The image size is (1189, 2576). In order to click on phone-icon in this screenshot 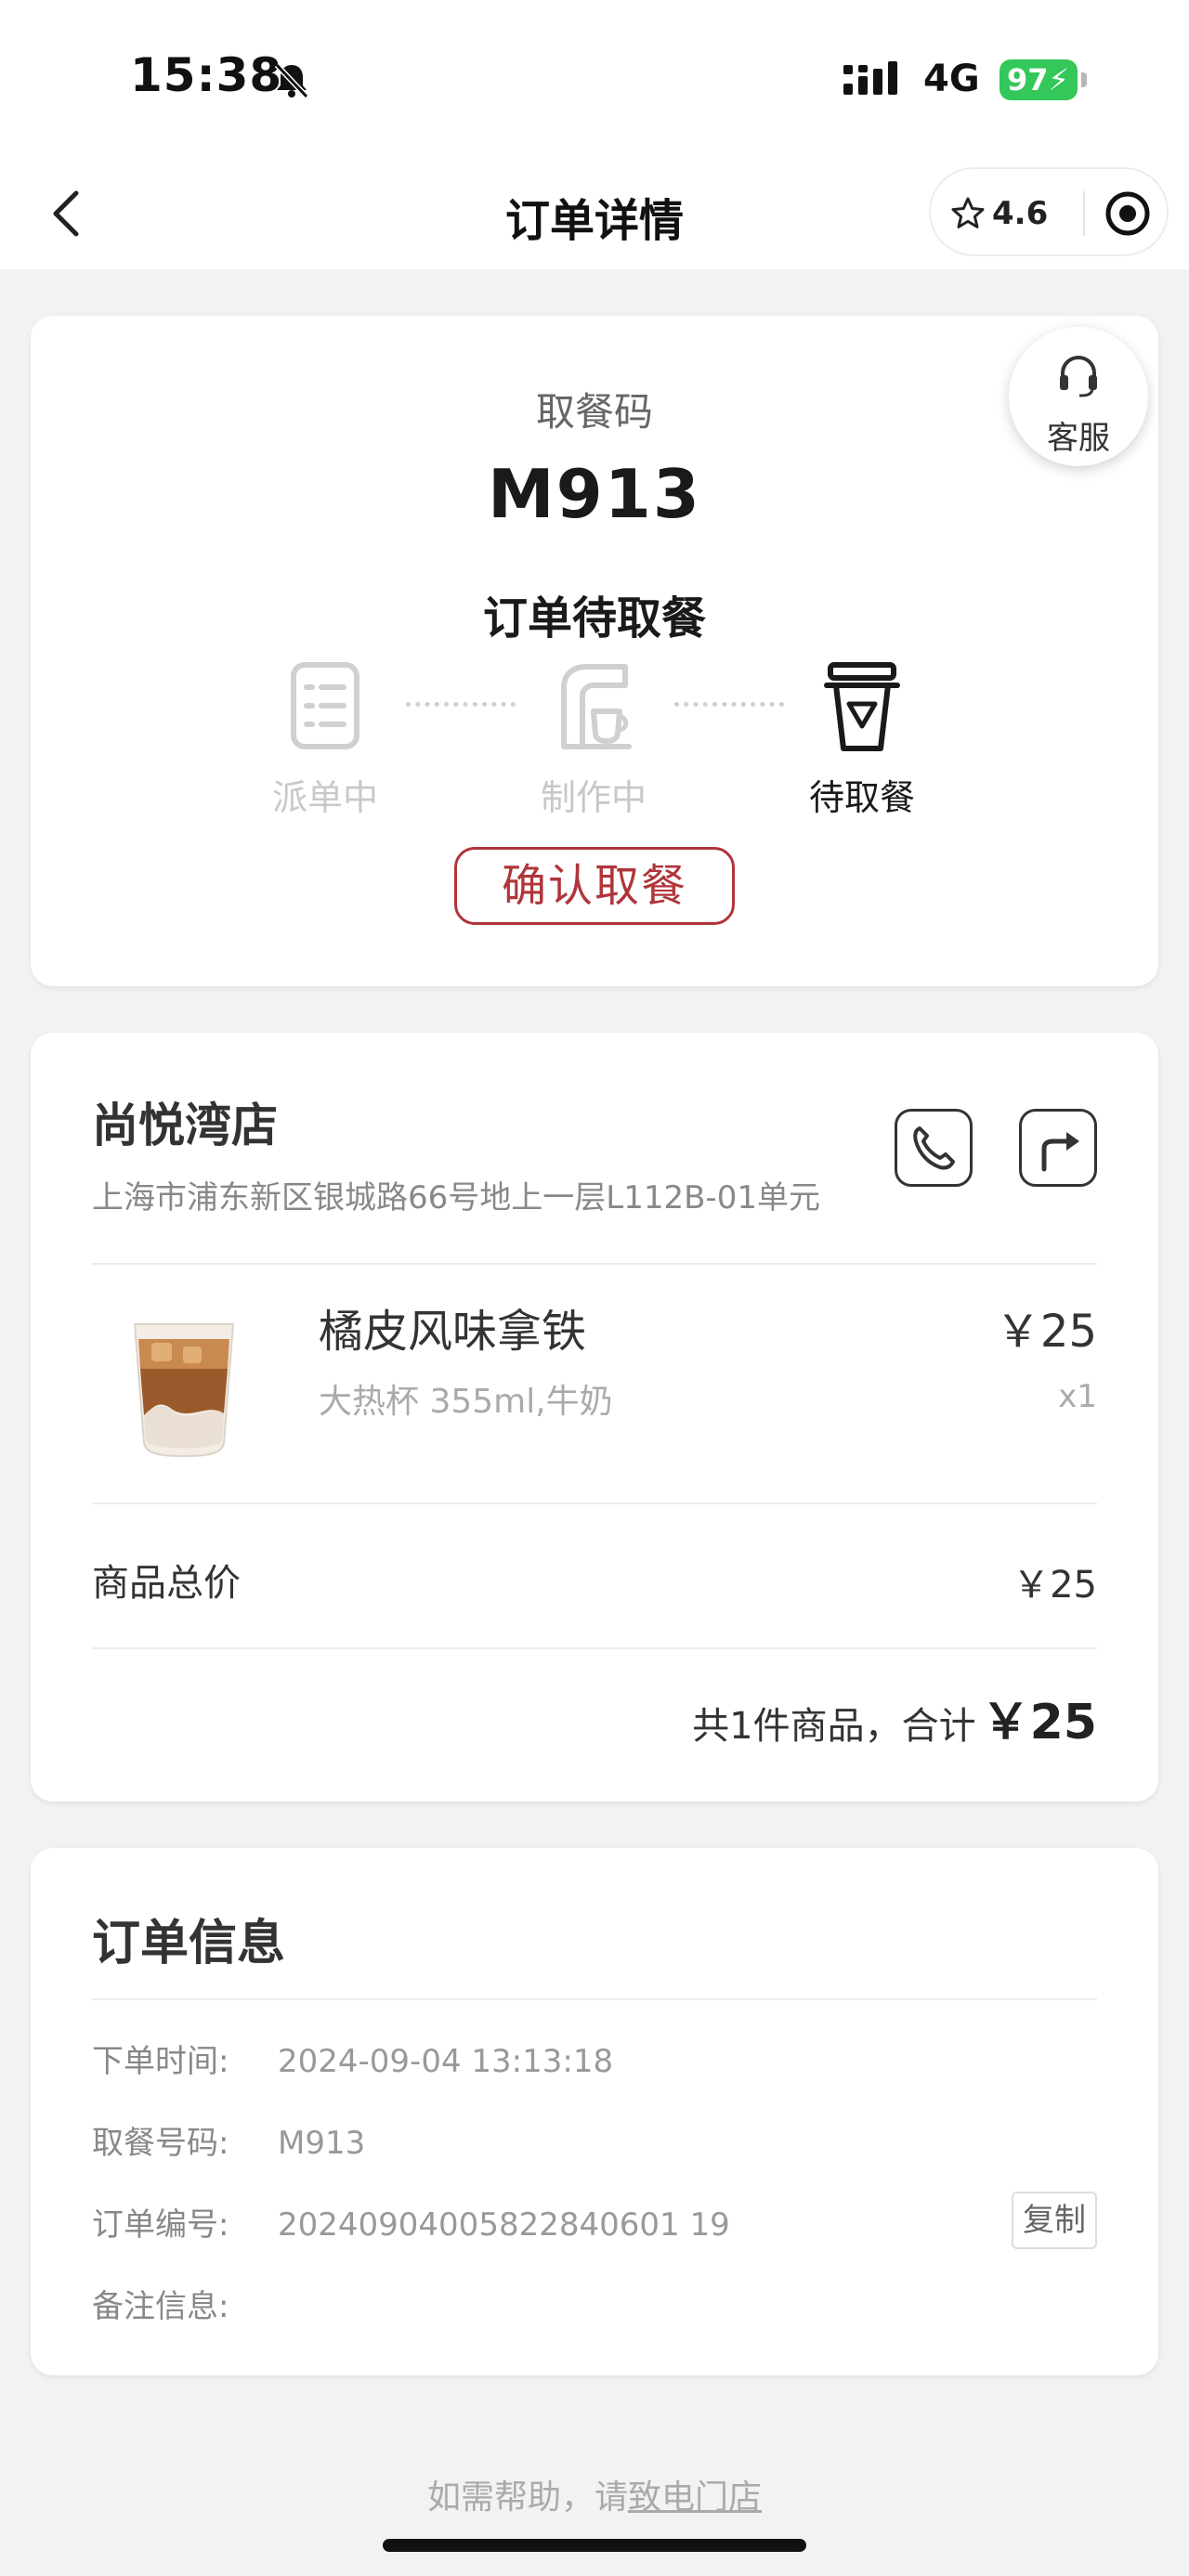, I will do `click(934, 1148)`.